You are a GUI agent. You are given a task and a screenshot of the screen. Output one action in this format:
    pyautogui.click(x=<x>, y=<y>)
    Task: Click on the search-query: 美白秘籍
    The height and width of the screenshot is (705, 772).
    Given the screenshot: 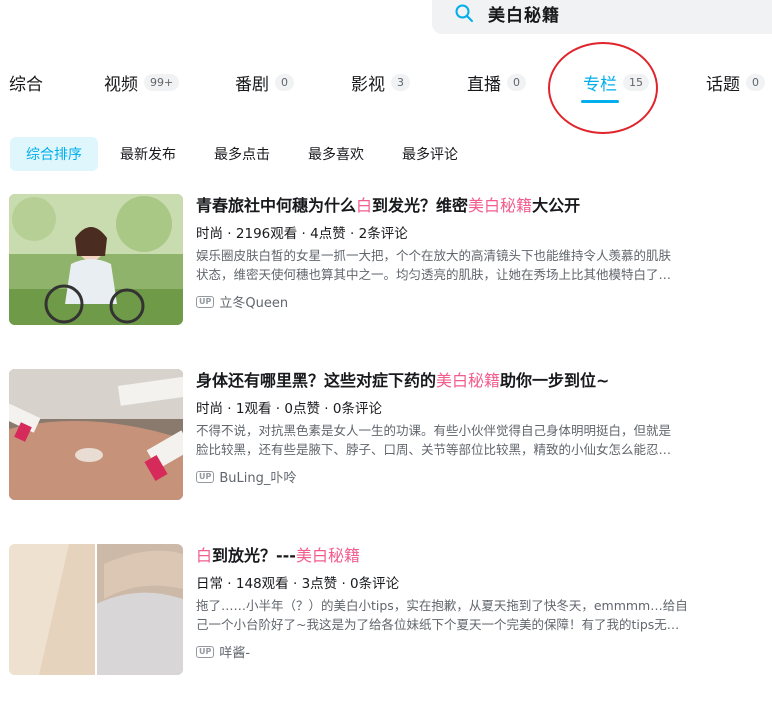 What is the action you would take?
    pyautogui.click(x=524, y=15)
    